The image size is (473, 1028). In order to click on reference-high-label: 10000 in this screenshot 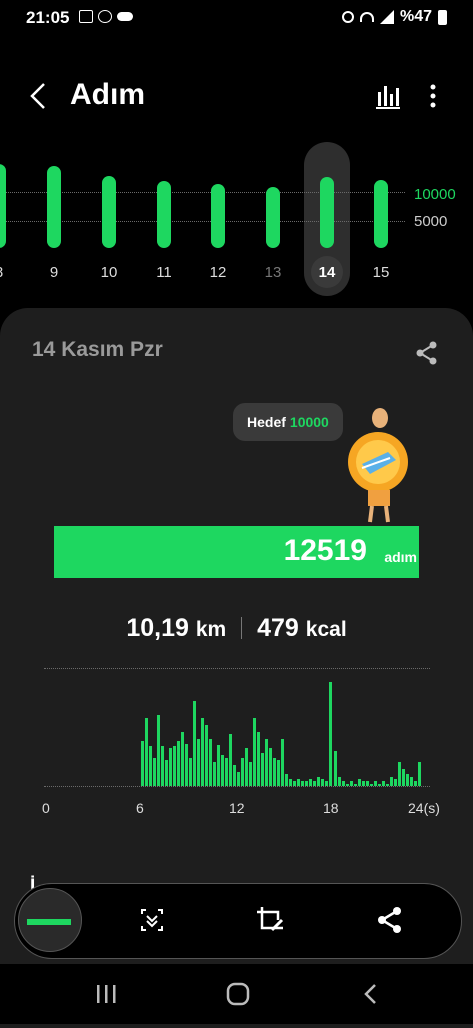, I will do `click(435, 194)`.